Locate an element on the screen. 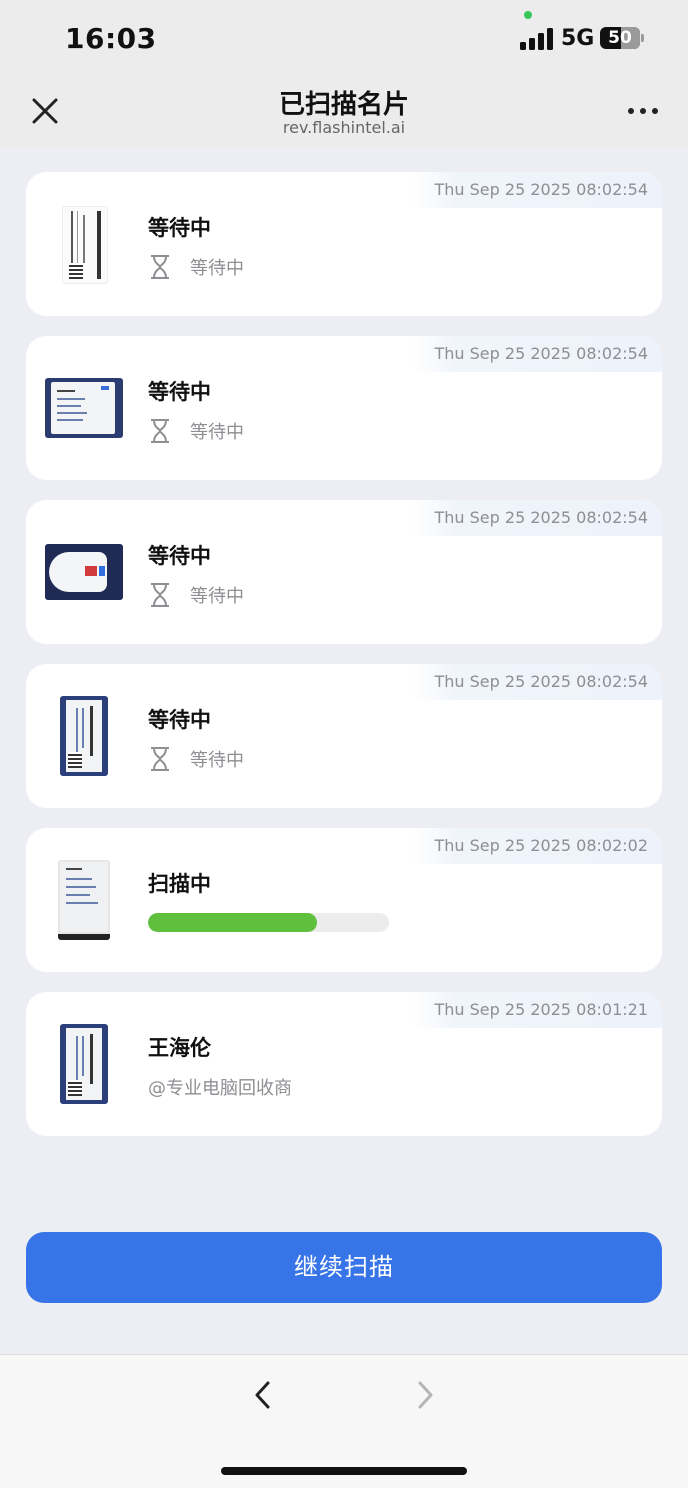 The height and width of the screenshot is (1488, 688). privacy-indicator-dot is located at coordinates (528, 15).